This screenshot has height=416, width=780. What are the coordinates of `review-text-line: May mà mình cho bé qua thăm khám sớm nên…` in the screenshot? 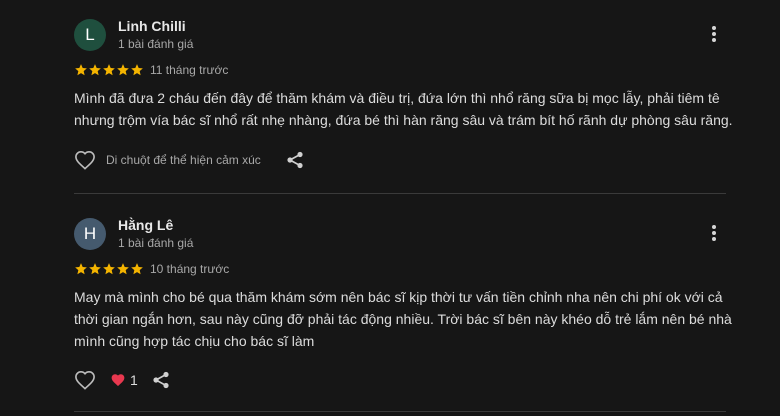 It's located at (398, 297).